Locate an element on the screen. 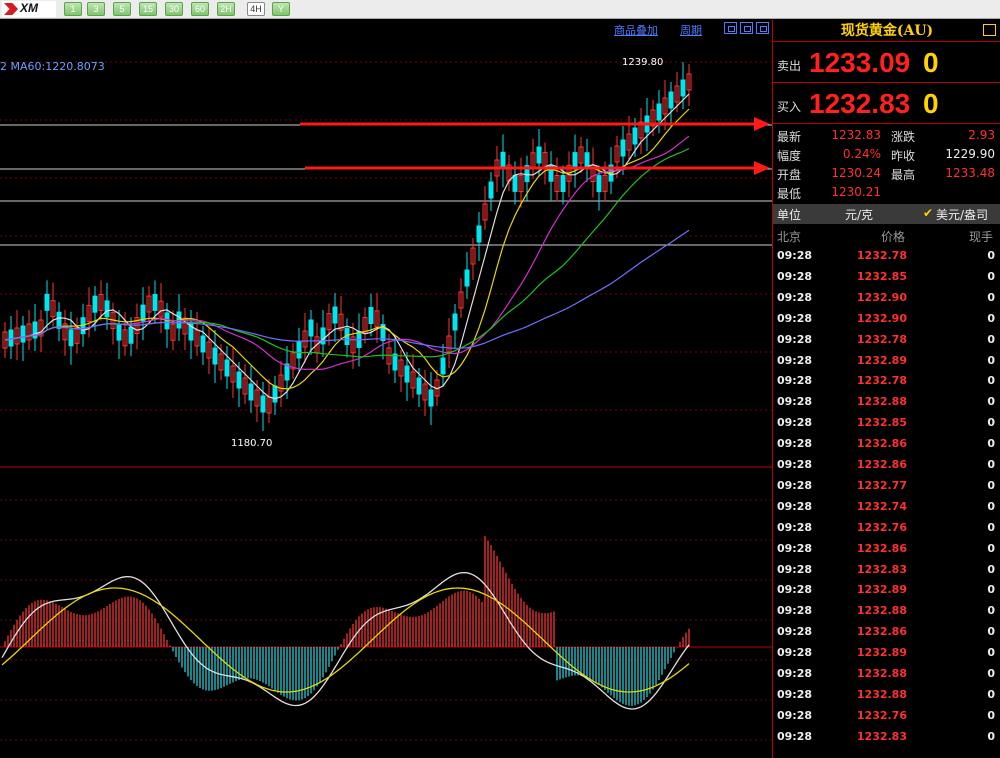  tick-row: 09:28 1232.89 0 is located at coordinates (886, 590).